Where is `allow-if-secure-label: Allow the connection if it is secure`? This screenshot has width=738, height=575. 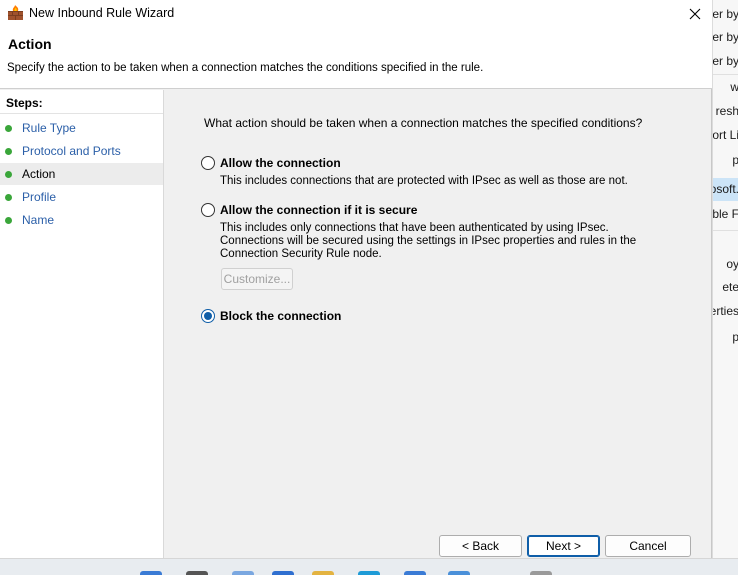
allow-if-secure-label: Allow the connection if it is secure is located at coordinates (318, 210).